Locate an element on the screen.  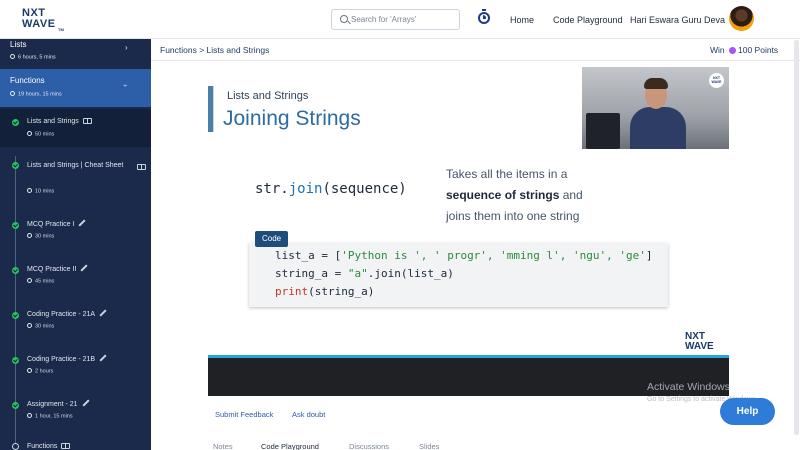
sidebar-item-coding-practice-21b: Coding Practice - 21B 2 hours is located at coordinates (75, 365).